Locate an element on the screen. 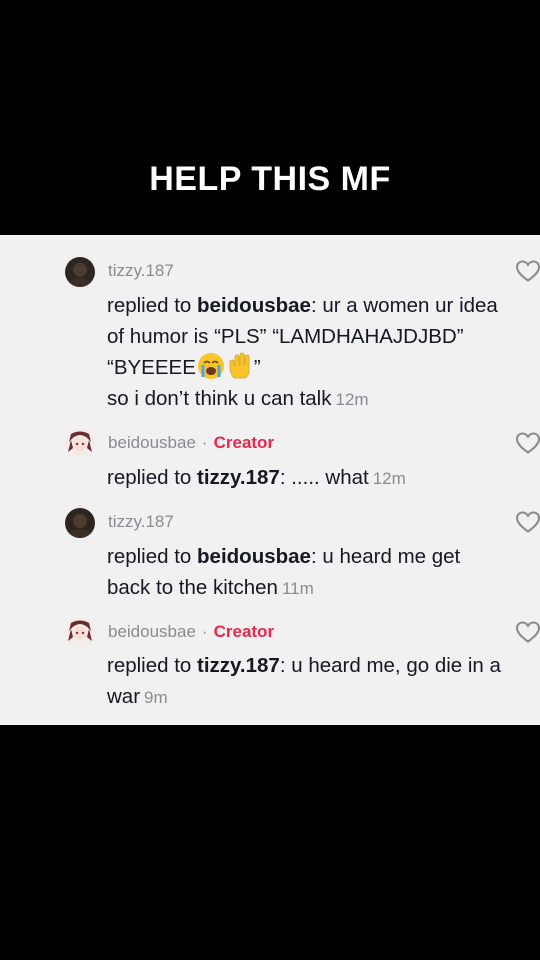  crying-face-icon is located at coordinates (210, 366).